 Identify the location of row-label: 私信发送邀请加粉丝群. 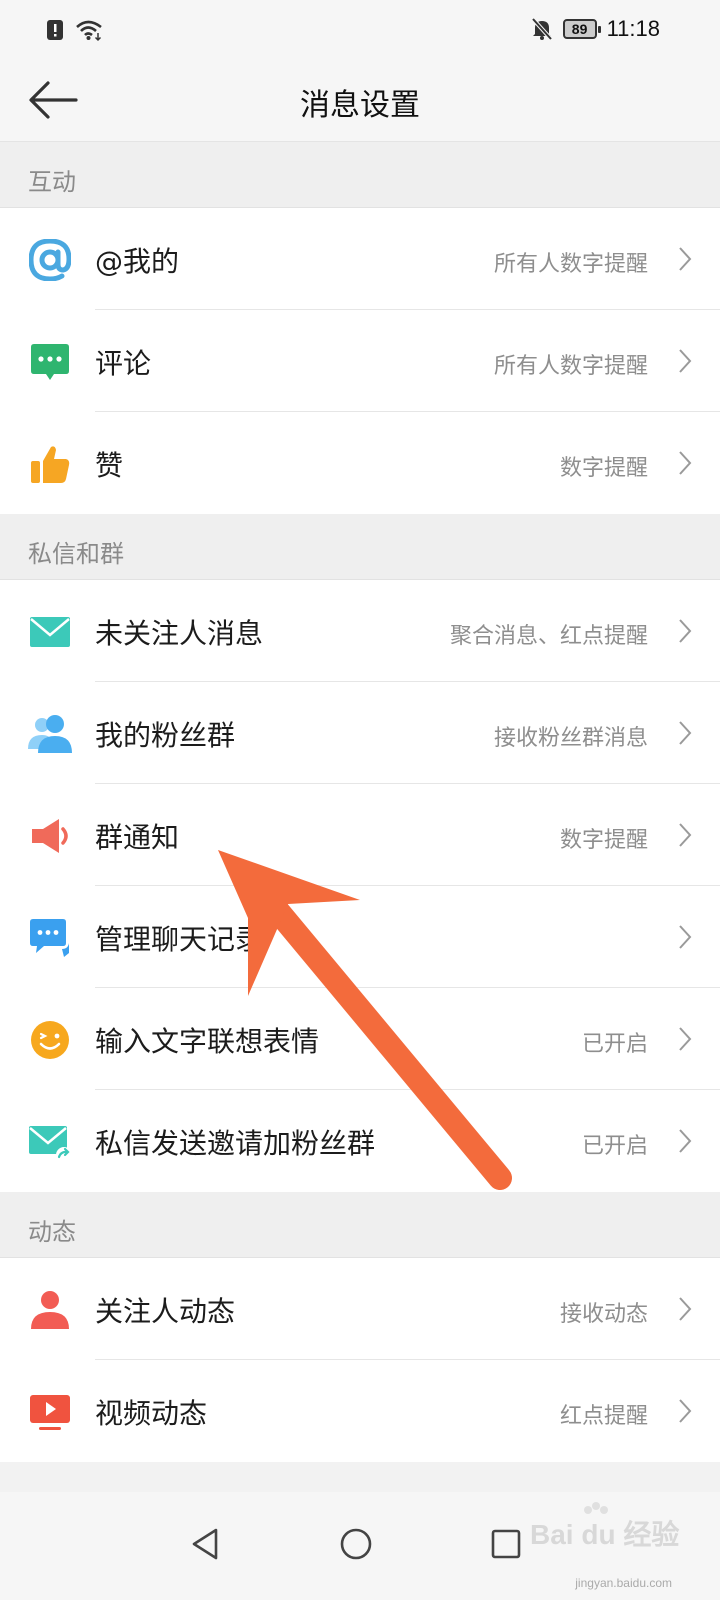
(235, 1143).